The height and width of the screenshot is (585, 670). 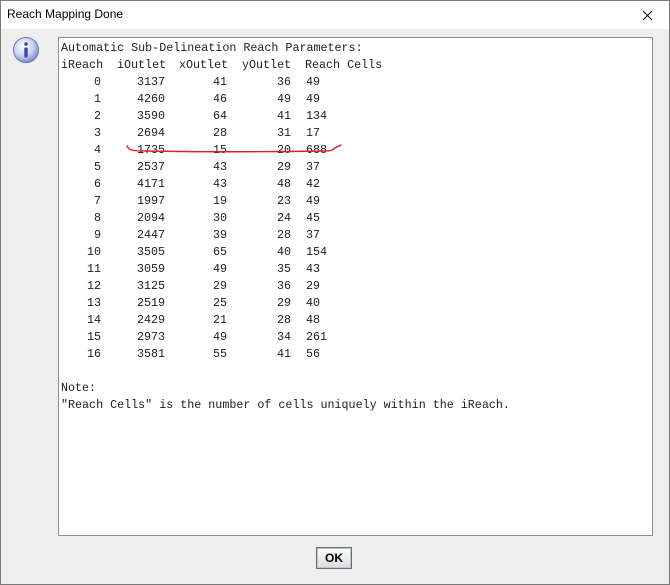 What do you see at coordinates (219, 320) in the screenshot?
I see `column-xoutlet-cell: 21` at bounding box center [219, 320].